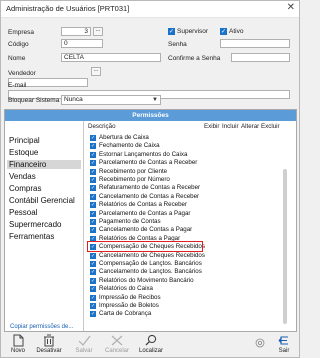 Image resolution: width=320 pixels, height=358 pixels. What do you see at coordinates (17, 58) in the screenshot?
I see `nome-label: Nome` at bounding box center [17, 58].